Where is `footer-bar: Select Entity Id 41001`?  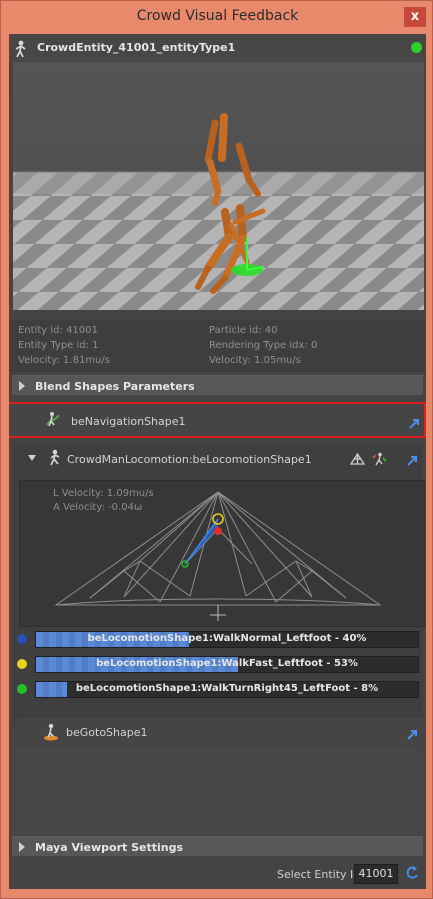 footer-bar: Select Entity Id 41001 is located at coordinates (217, 874).